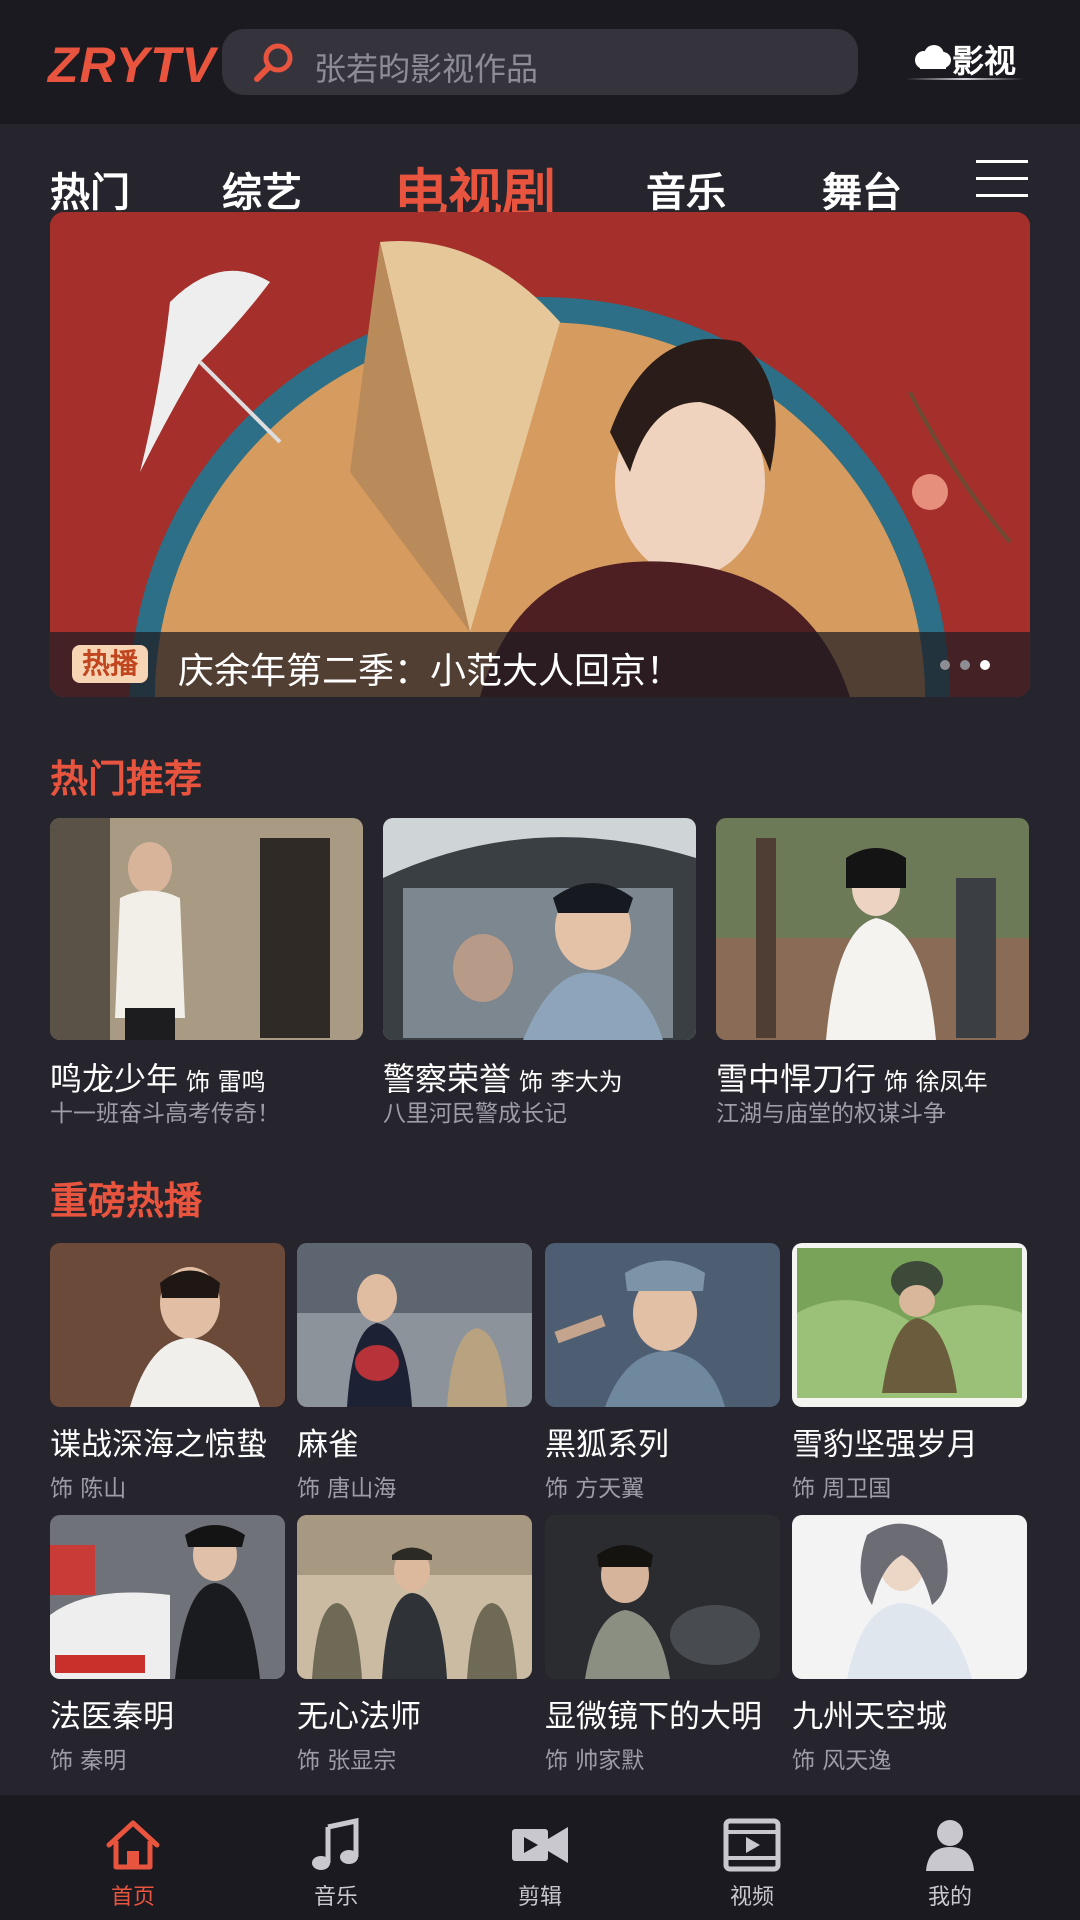 This screenshot has height=1920, width=1080. I want to click on app-logo: ZRYTV, so click(132, 65).